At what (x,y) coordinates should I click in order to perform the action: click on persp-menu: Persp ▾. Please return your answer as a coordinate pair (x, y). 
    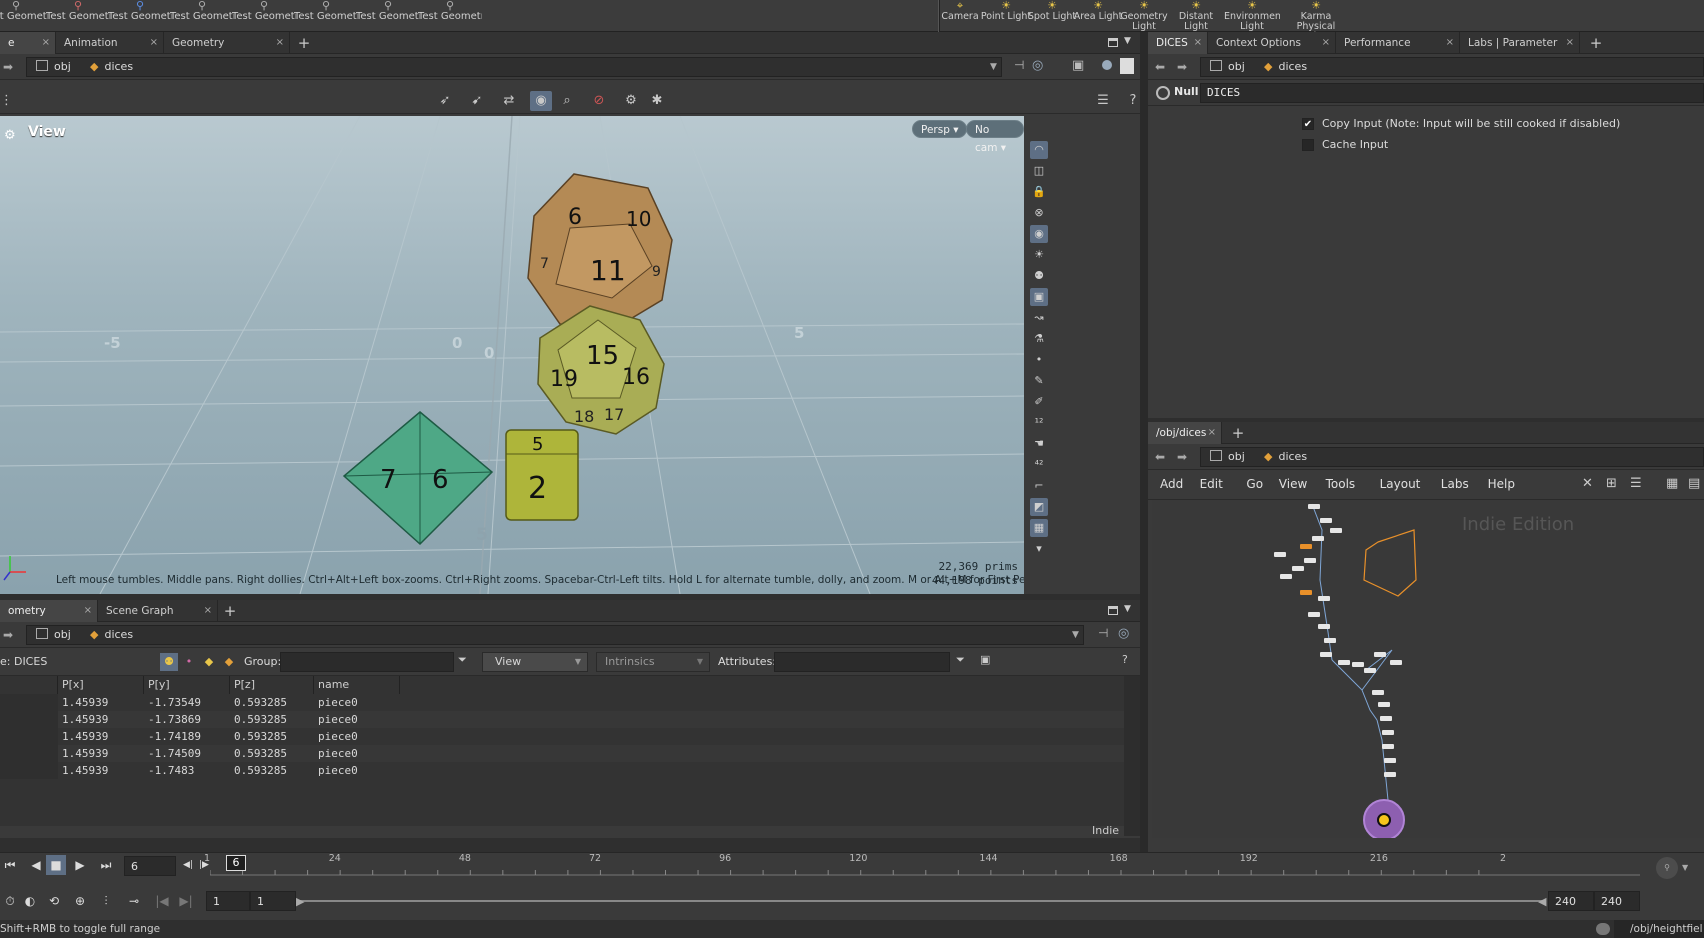
    Looking at the image, I should click on (940, 129).